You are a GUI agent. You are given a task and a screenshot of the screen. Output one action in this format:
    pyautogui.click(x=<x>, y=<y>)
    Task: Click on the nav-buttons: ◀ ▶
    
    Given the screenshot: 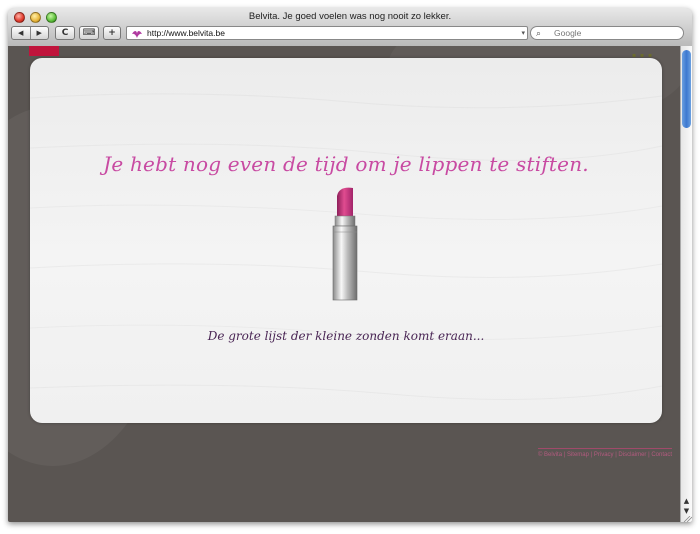 What is the action you would take?
    pyautogui.click(x=30, y=33)
    